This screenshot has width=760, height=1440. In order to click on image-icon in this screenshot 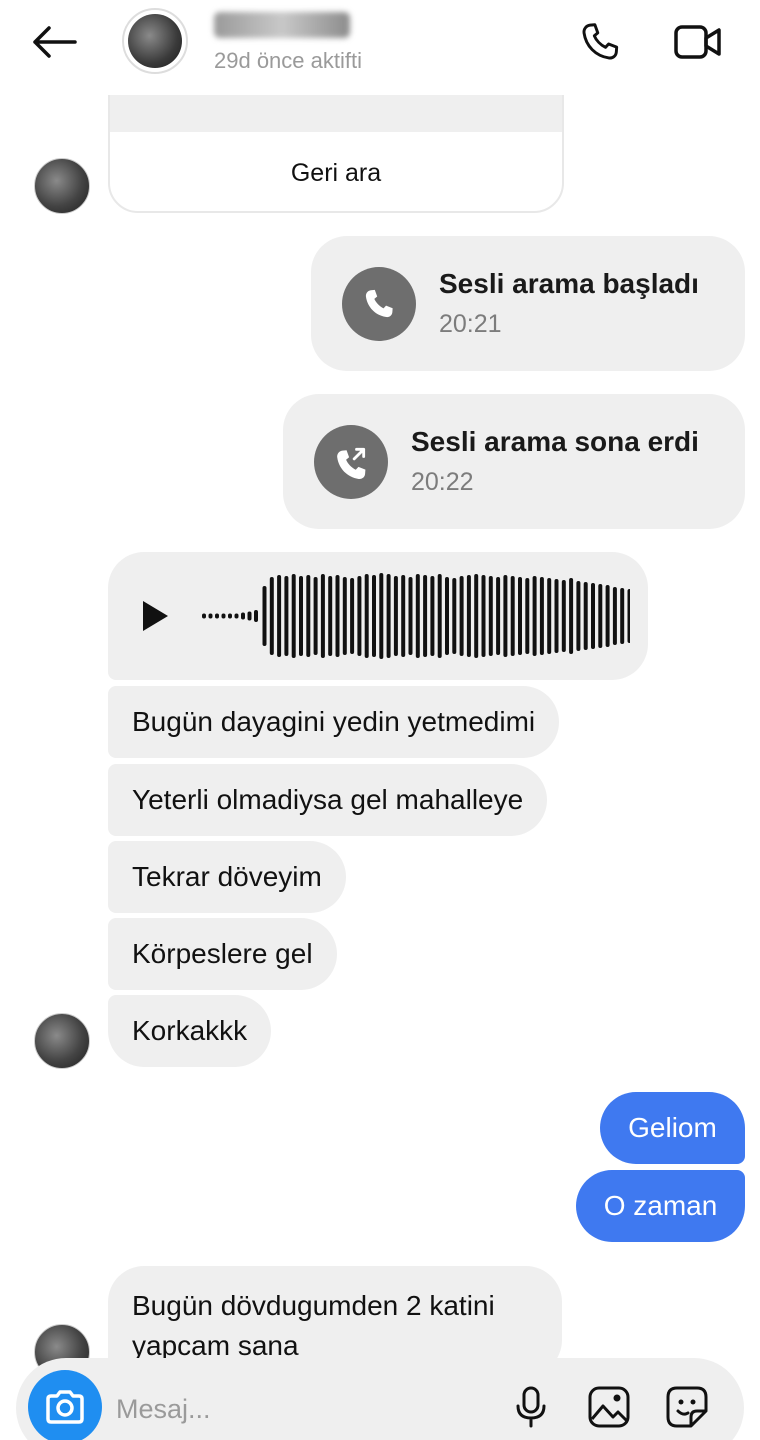, I will do `click(609, 1407)`.